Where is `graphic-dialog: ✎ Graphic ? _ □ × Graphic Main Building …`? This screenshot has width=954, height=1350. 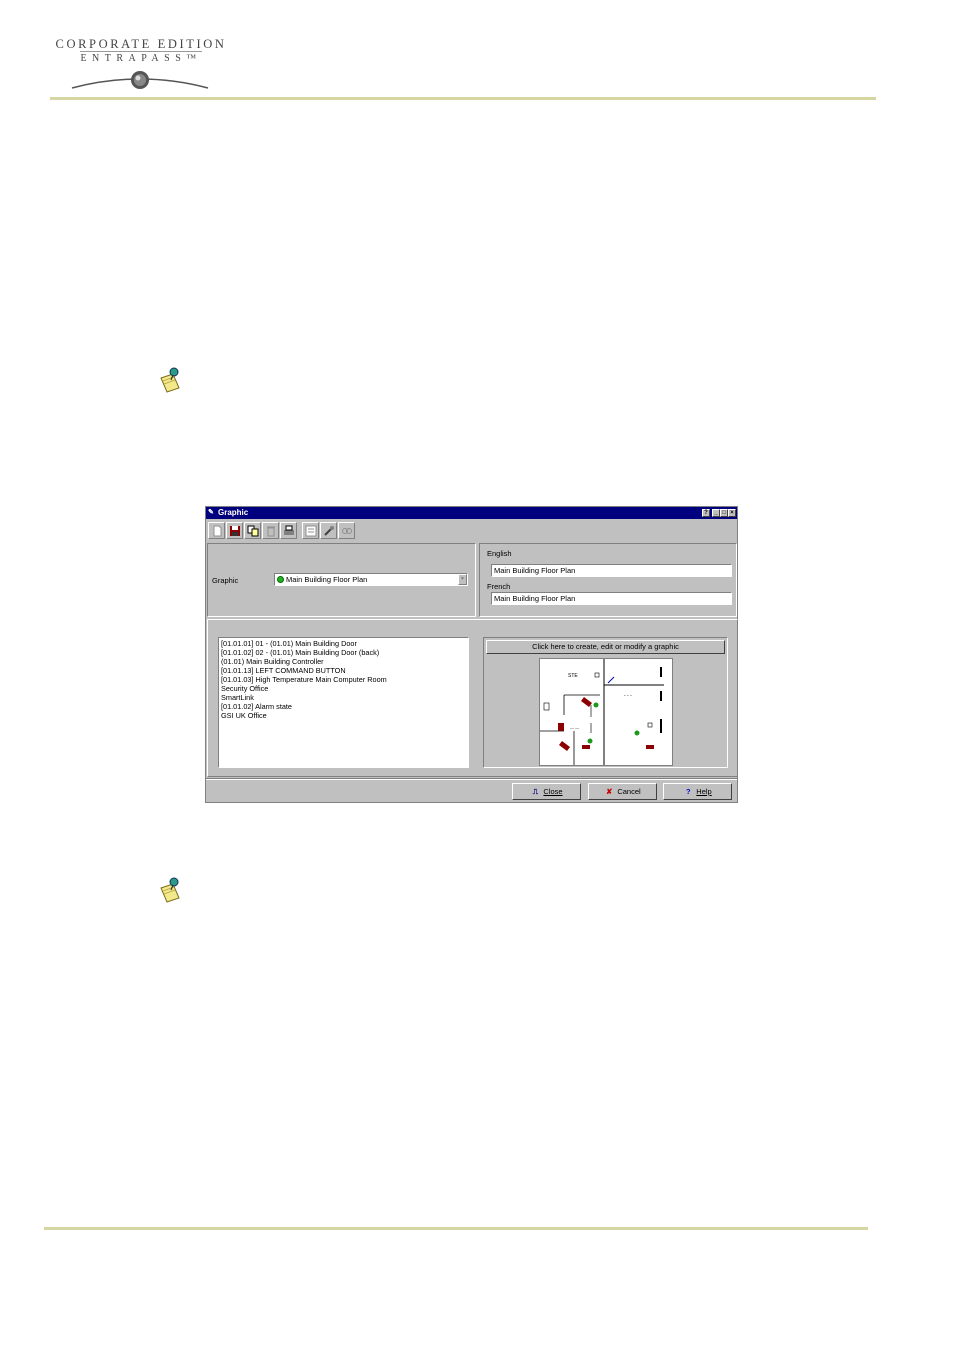 graphic-dialog: ✎ Graphic ? _ □ × Graphic Main Building … is located at coordinates (471, 654).